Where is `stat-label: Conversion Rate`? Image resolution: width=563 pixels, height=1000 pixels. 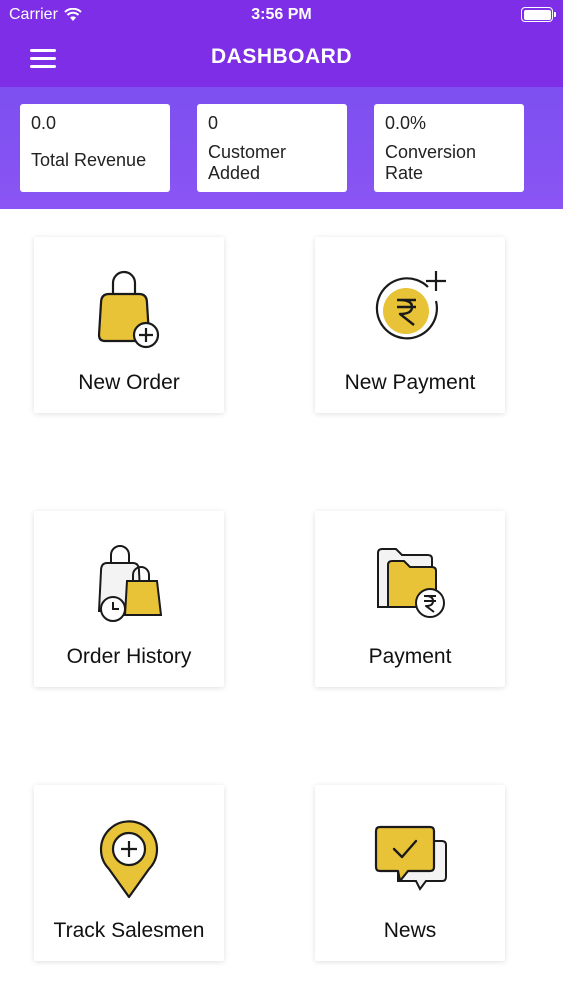
stat-label: Conversion Rate is located at coordinates (431, 162).